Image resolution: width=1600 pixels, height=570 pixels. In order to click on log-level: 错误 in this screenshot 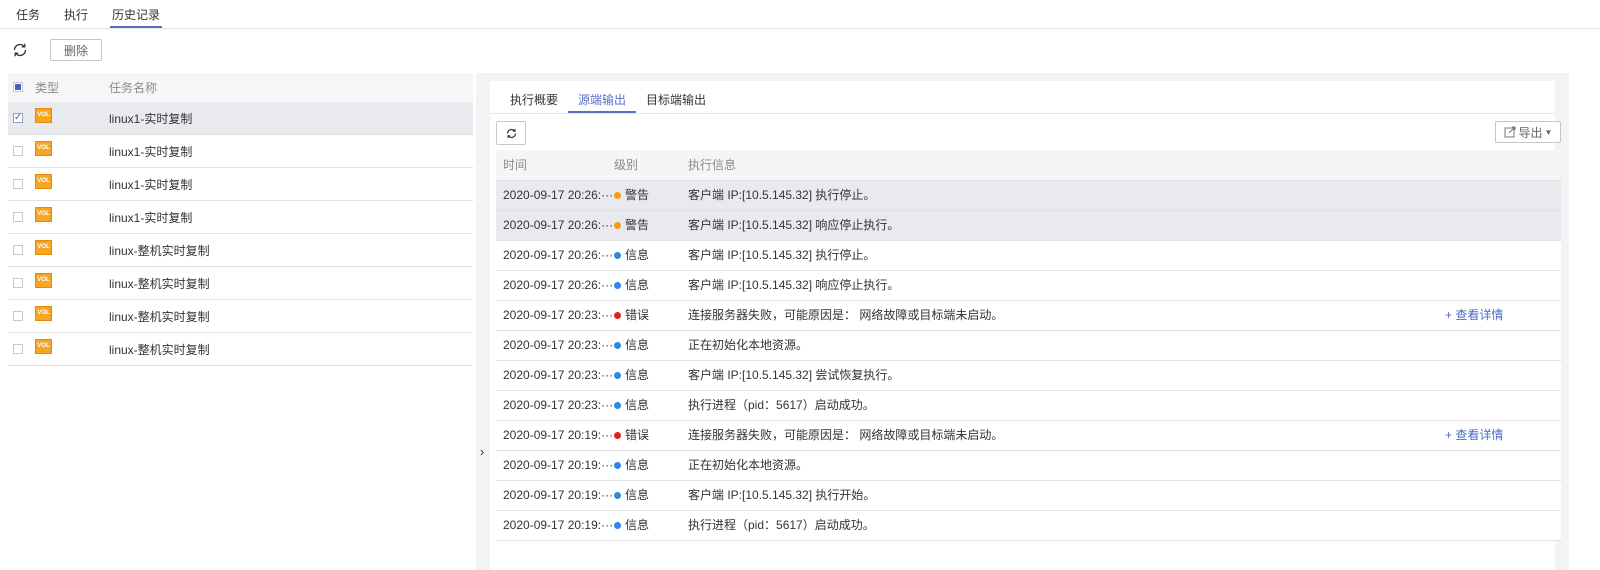, I will do `click(631, 435)`.